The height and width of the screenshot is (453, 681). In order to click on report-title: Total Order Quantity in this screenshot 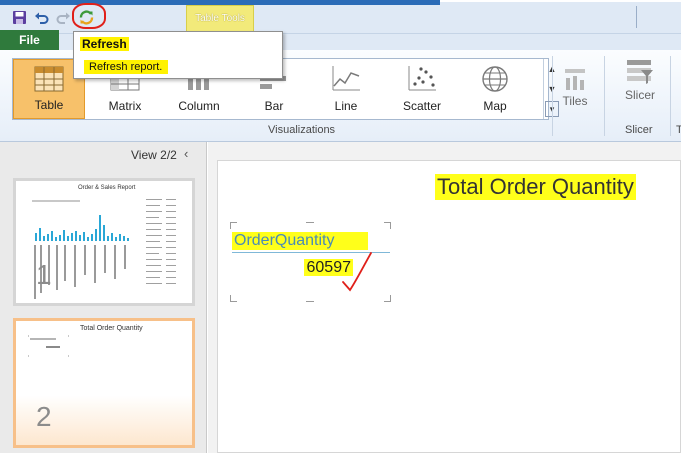, I will do `click(535, 187)`.